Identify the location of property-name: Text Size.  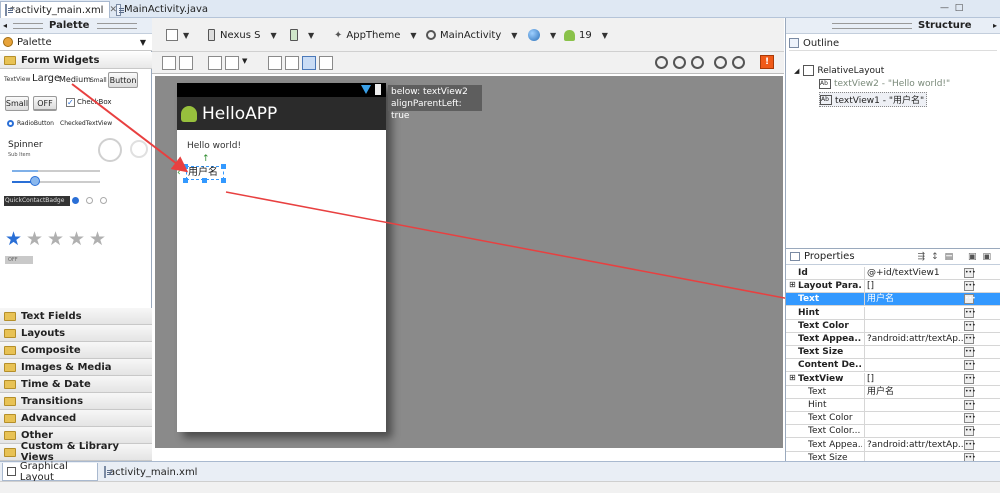
(821, 352).